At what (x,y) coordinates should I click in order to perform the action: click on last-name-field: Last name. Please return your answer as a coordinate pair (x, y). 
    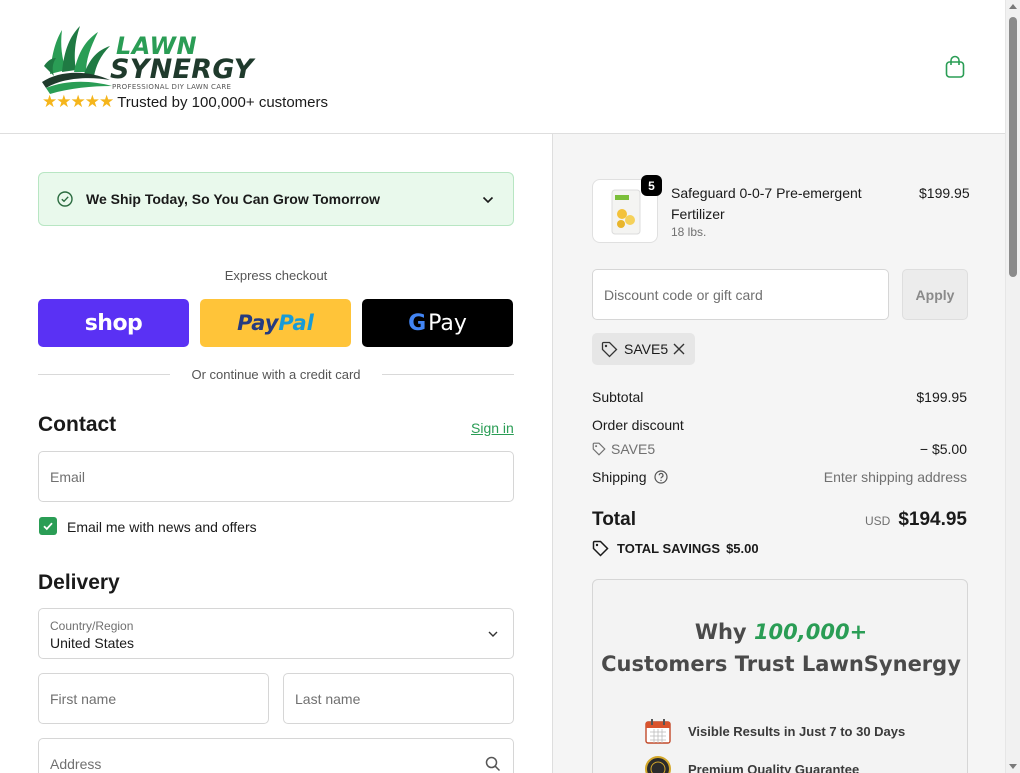
    Looking at the image, I should click on (398, 698).